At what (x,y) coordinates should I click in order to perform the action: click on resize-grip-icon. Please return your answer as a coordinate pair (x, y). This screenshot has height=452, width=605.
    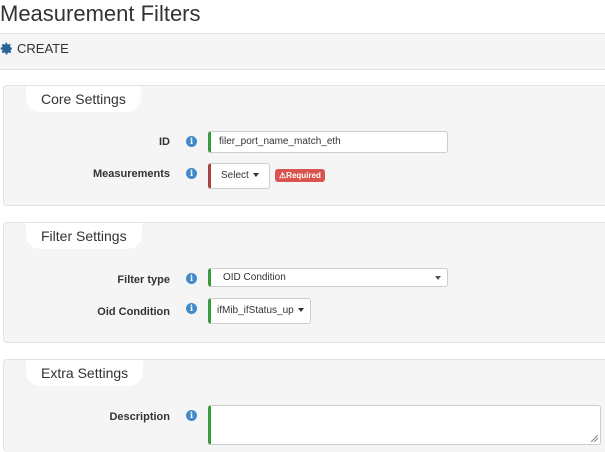
    Looking at the image, I should click on (594, 438).